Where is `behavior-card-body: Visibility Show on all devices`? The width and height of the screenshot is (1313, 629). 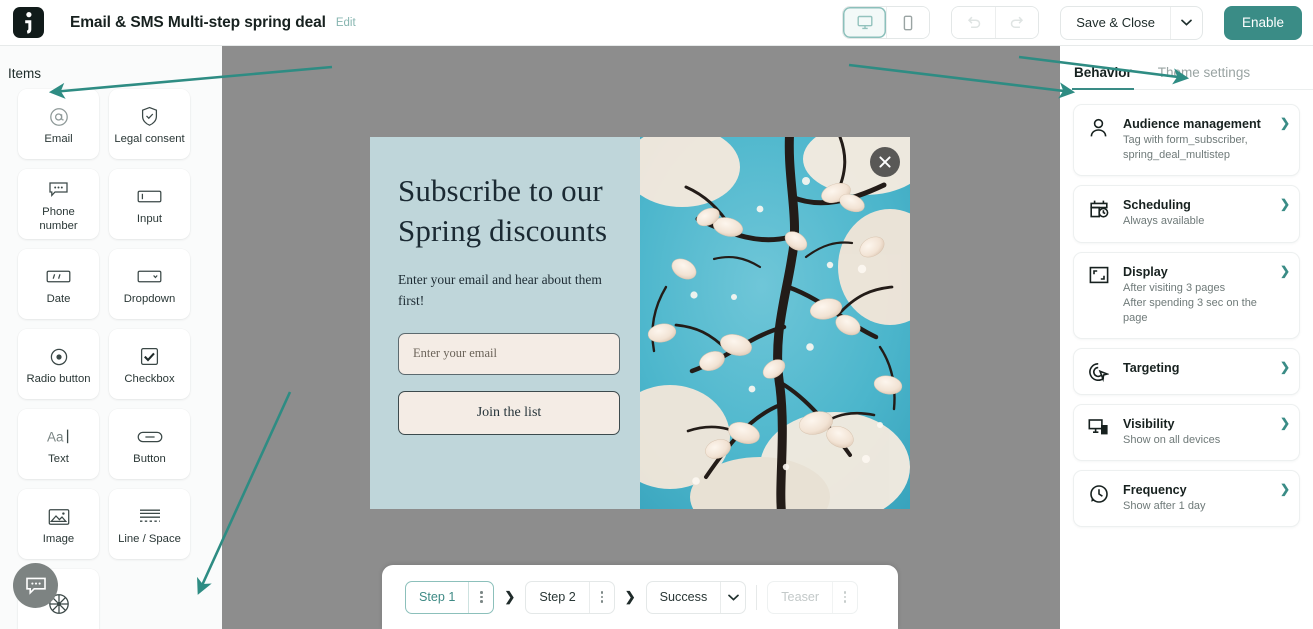
behavior-card-body: Visibility Show on all devices is located at coordinates (1206, 432).